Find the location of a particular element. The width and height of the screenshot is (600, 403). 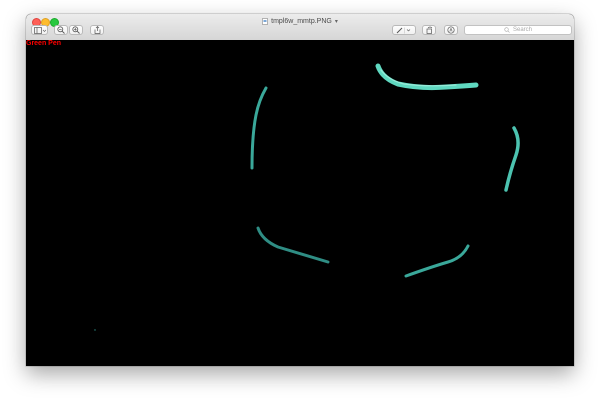

window-title: tmpl6w_mmtp.PNG is located at coordinates (301, 21).